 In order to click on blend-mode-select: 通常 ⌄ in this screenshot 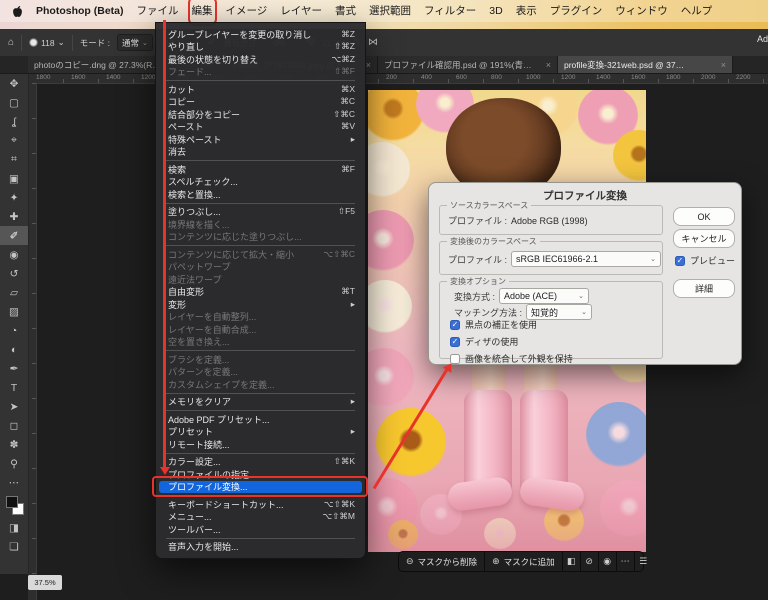, I will do `click(134, 42)`.